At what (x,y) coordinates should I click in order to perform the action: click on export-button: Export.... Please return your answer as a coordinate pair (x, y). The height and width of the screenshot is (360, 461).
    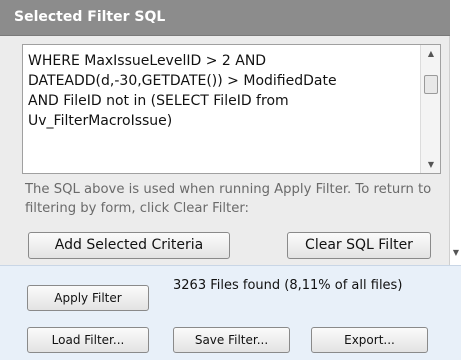
    Looking at the image, I should click on (369, 340).